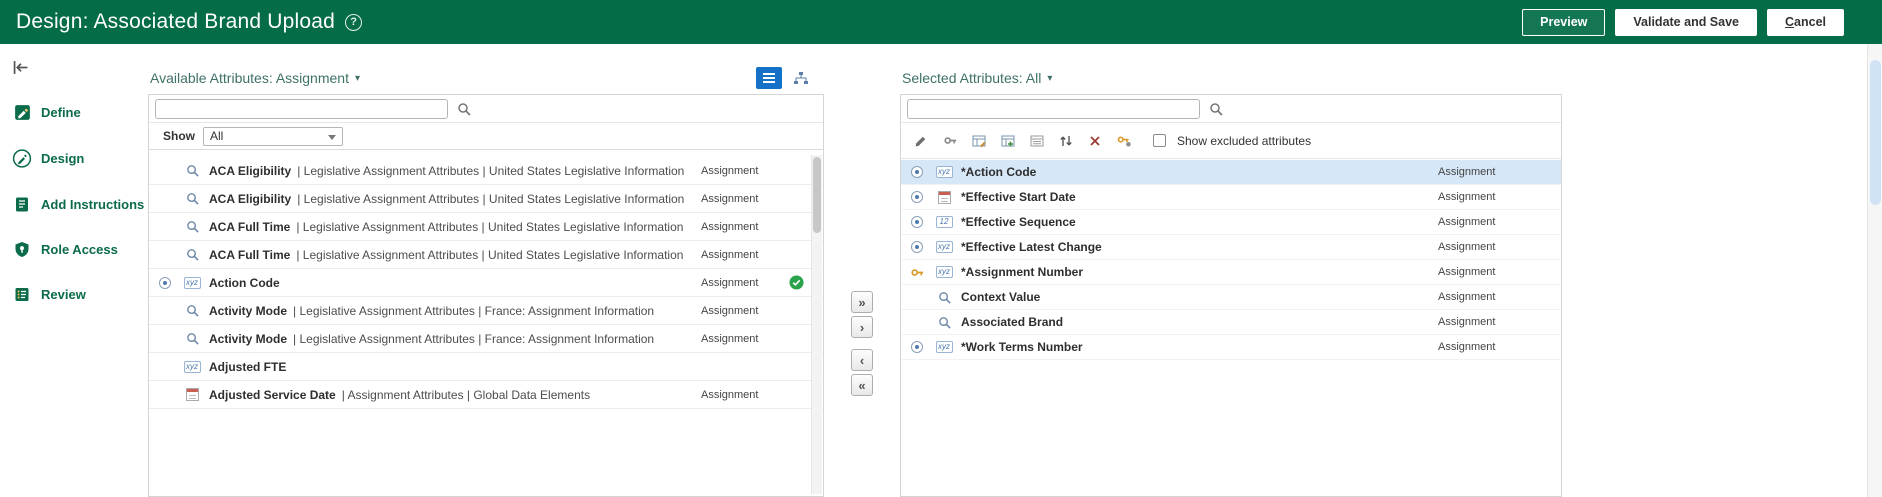  Describe the element at coordinates (486, 367) in the screenshot. I see `attribute-row: xyz Adjusted FTE` at that location.